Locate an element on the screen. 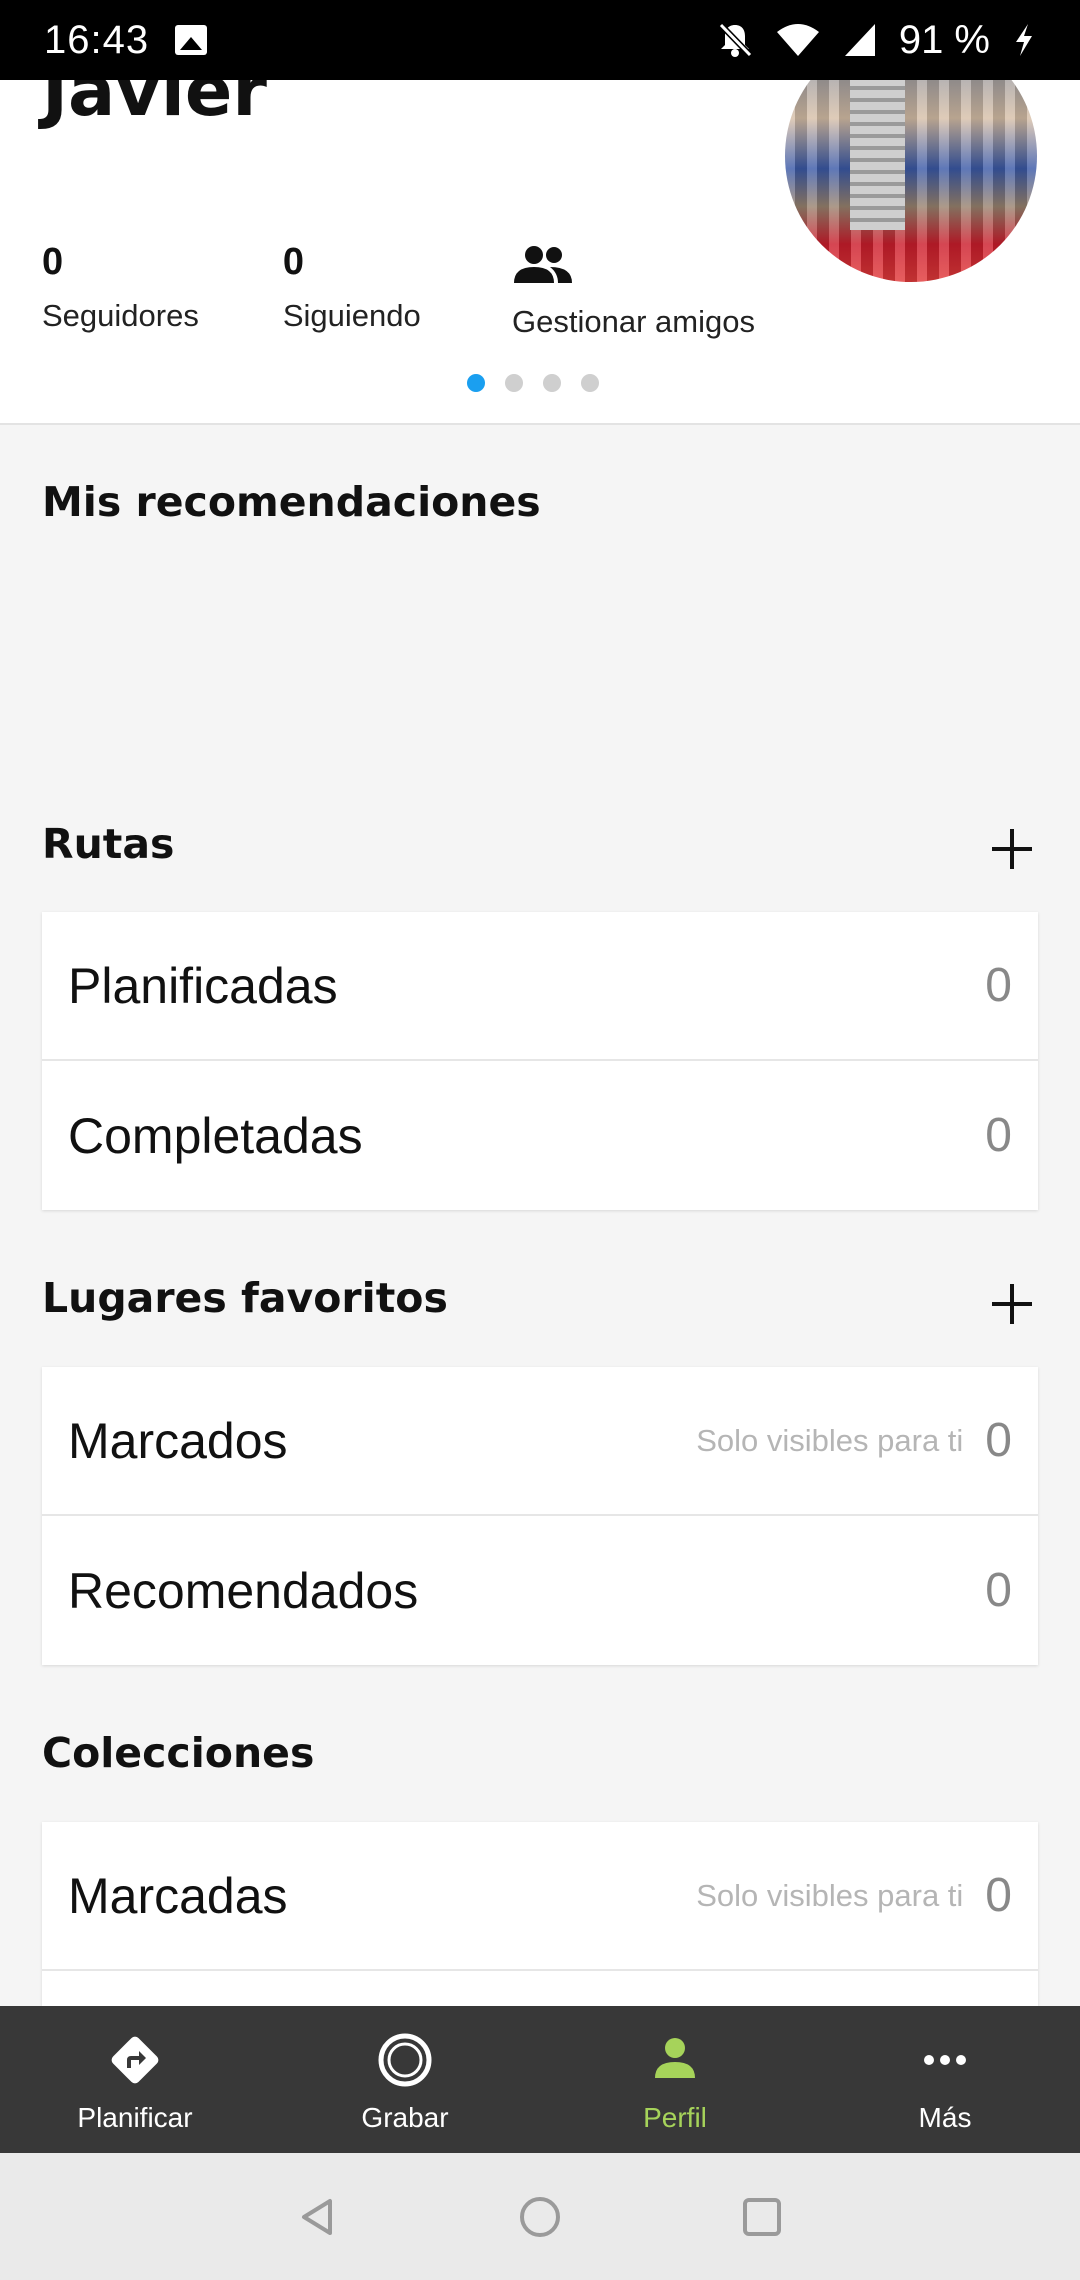  nav-planificar: Planificar is located at coordinates (135, 2079).